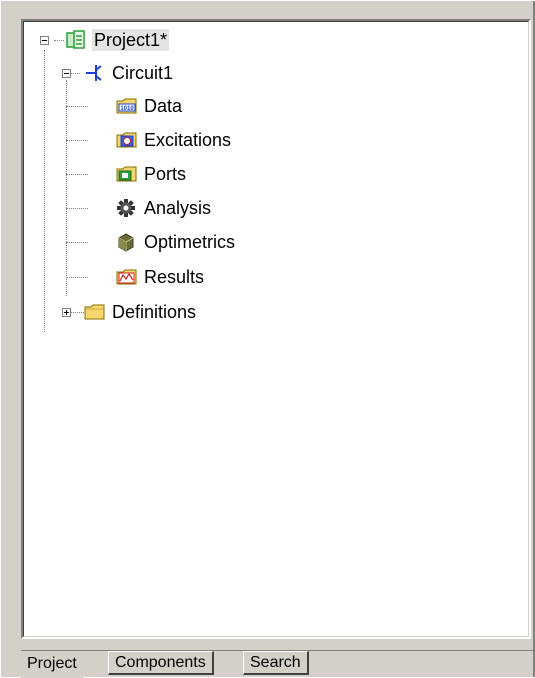 The image size is (535, 678). What do you see at coordinates (190, 242) in the screenshot?
I see `optimetrics-label: Optimetrics` at bounding box center [190, 242].